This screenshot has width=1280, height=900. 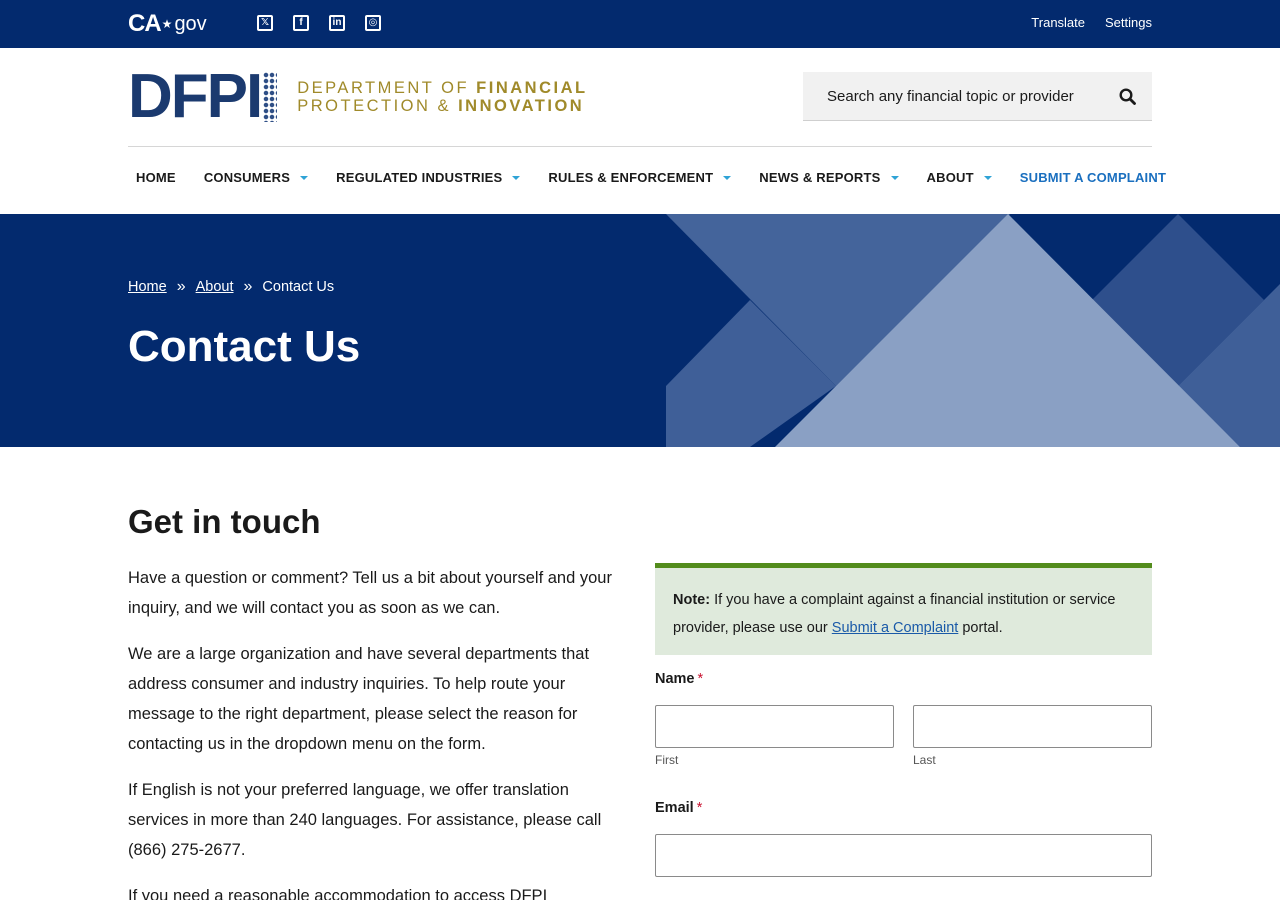 What do you see at coordinates (319, 23) in the screenshot?
I see `social-links: 𝕏 f in ◎` at bounding box center [319, 23].